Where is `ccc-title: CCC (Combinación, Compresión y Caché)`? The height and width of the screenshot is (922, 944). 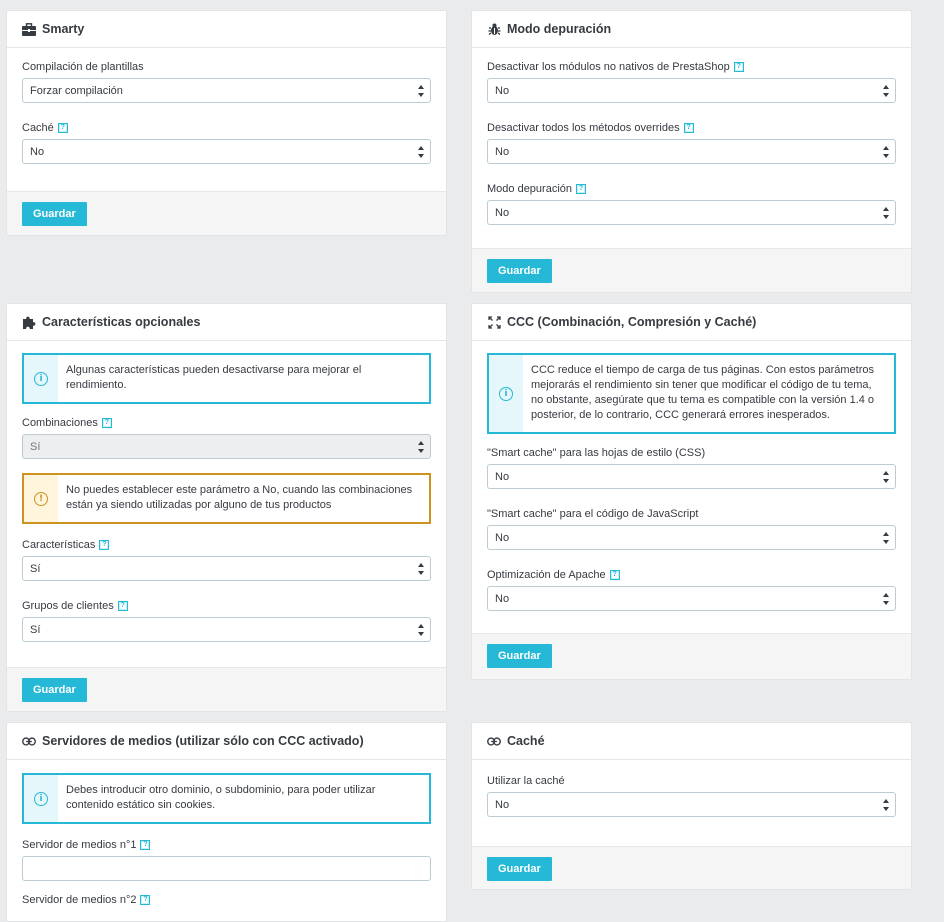
ccc-title: CCC (Combinación, Compresión y Caché) is located at coordinates (632, 322).